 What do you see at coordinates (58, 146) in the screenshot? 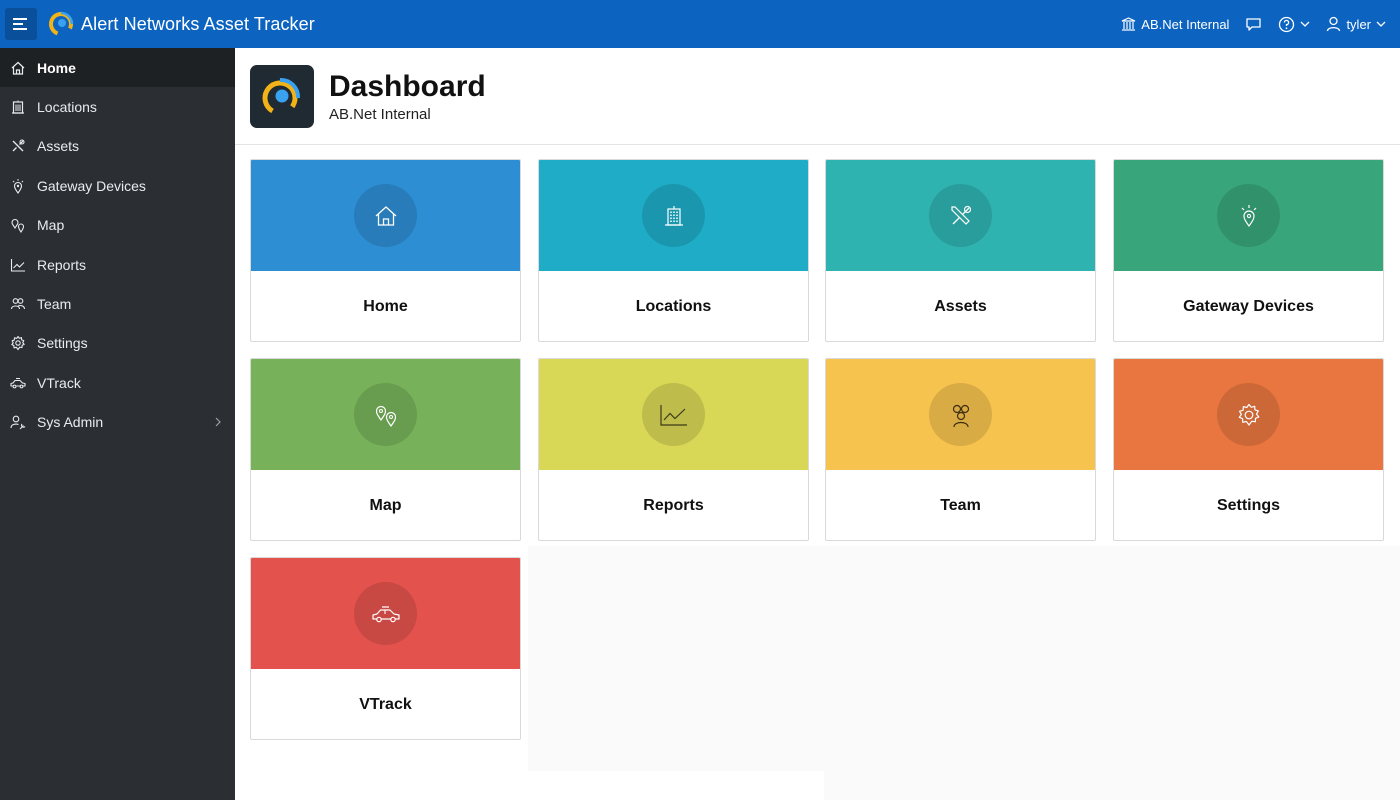
I see `sidebar-item-label: Assets` at bounding box center [58, 146].